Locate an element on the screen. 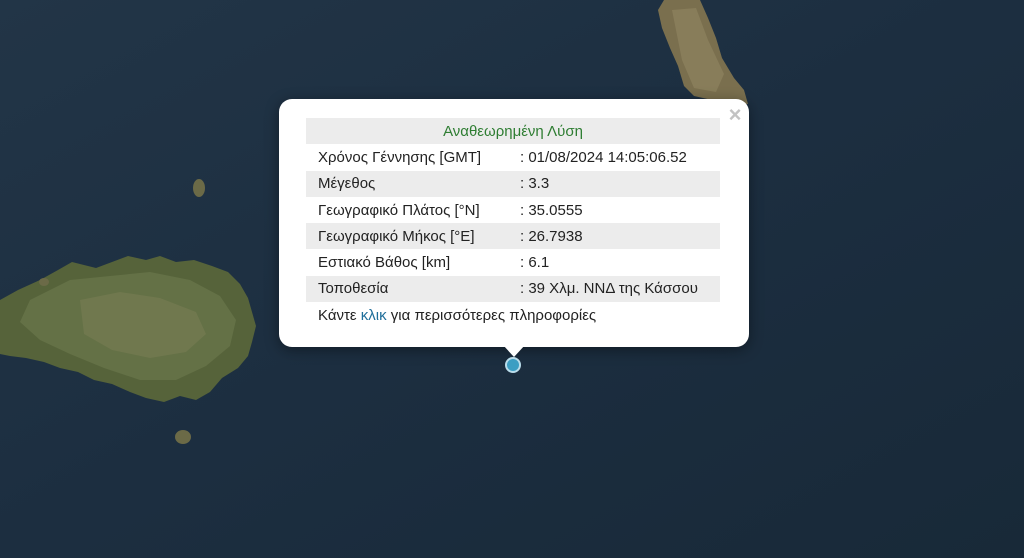 This screenshot has height=558, width=1024. latitude-label: Γεωγραφικό Πλάτος [°N] is located at coordinates (399, 210).